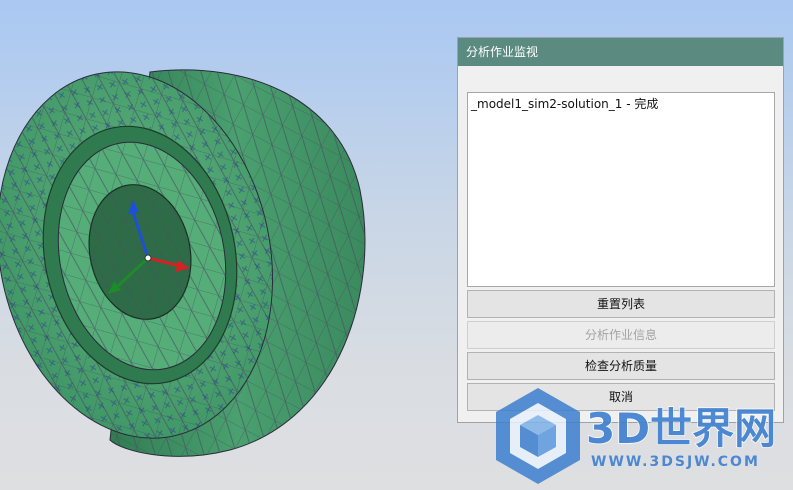  I want to click on job-info-button: 分析作业信息, so click(621, 335).